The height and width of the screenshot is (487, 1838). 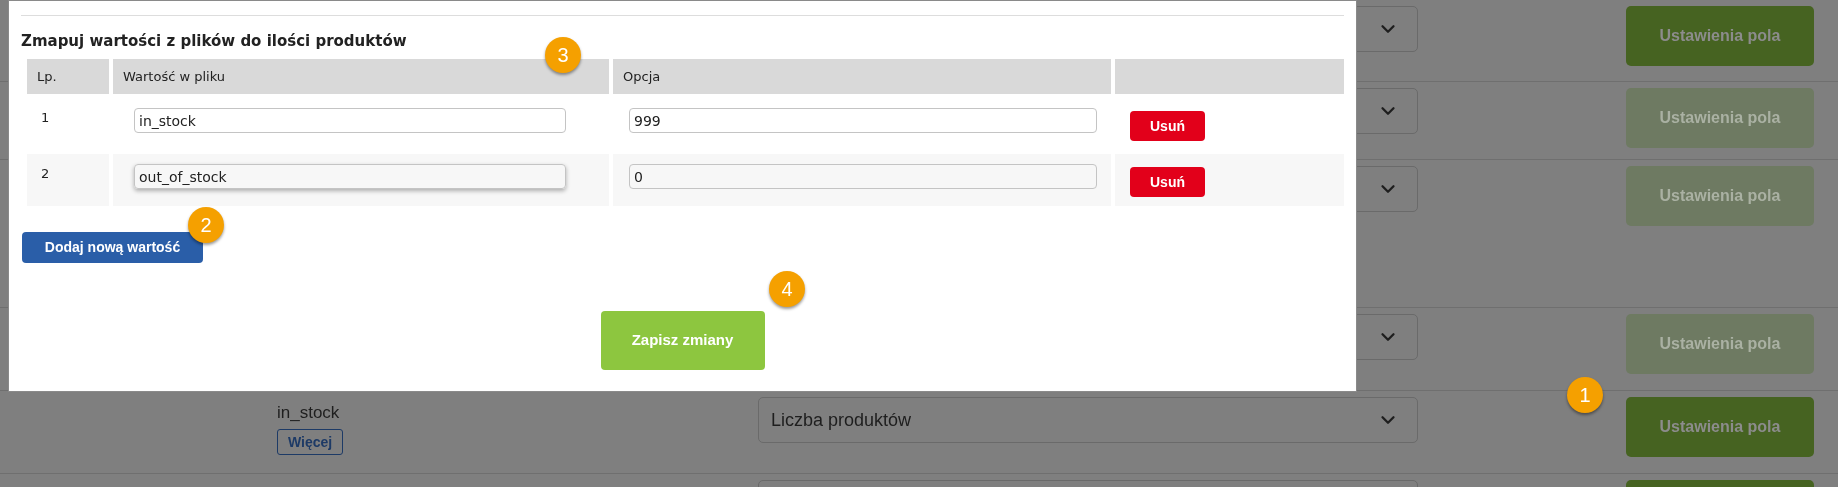 What do you see at coordinates (310, 442) in the screenshot?
I see `more-button: Więcej` at bounding box center [310, 442].